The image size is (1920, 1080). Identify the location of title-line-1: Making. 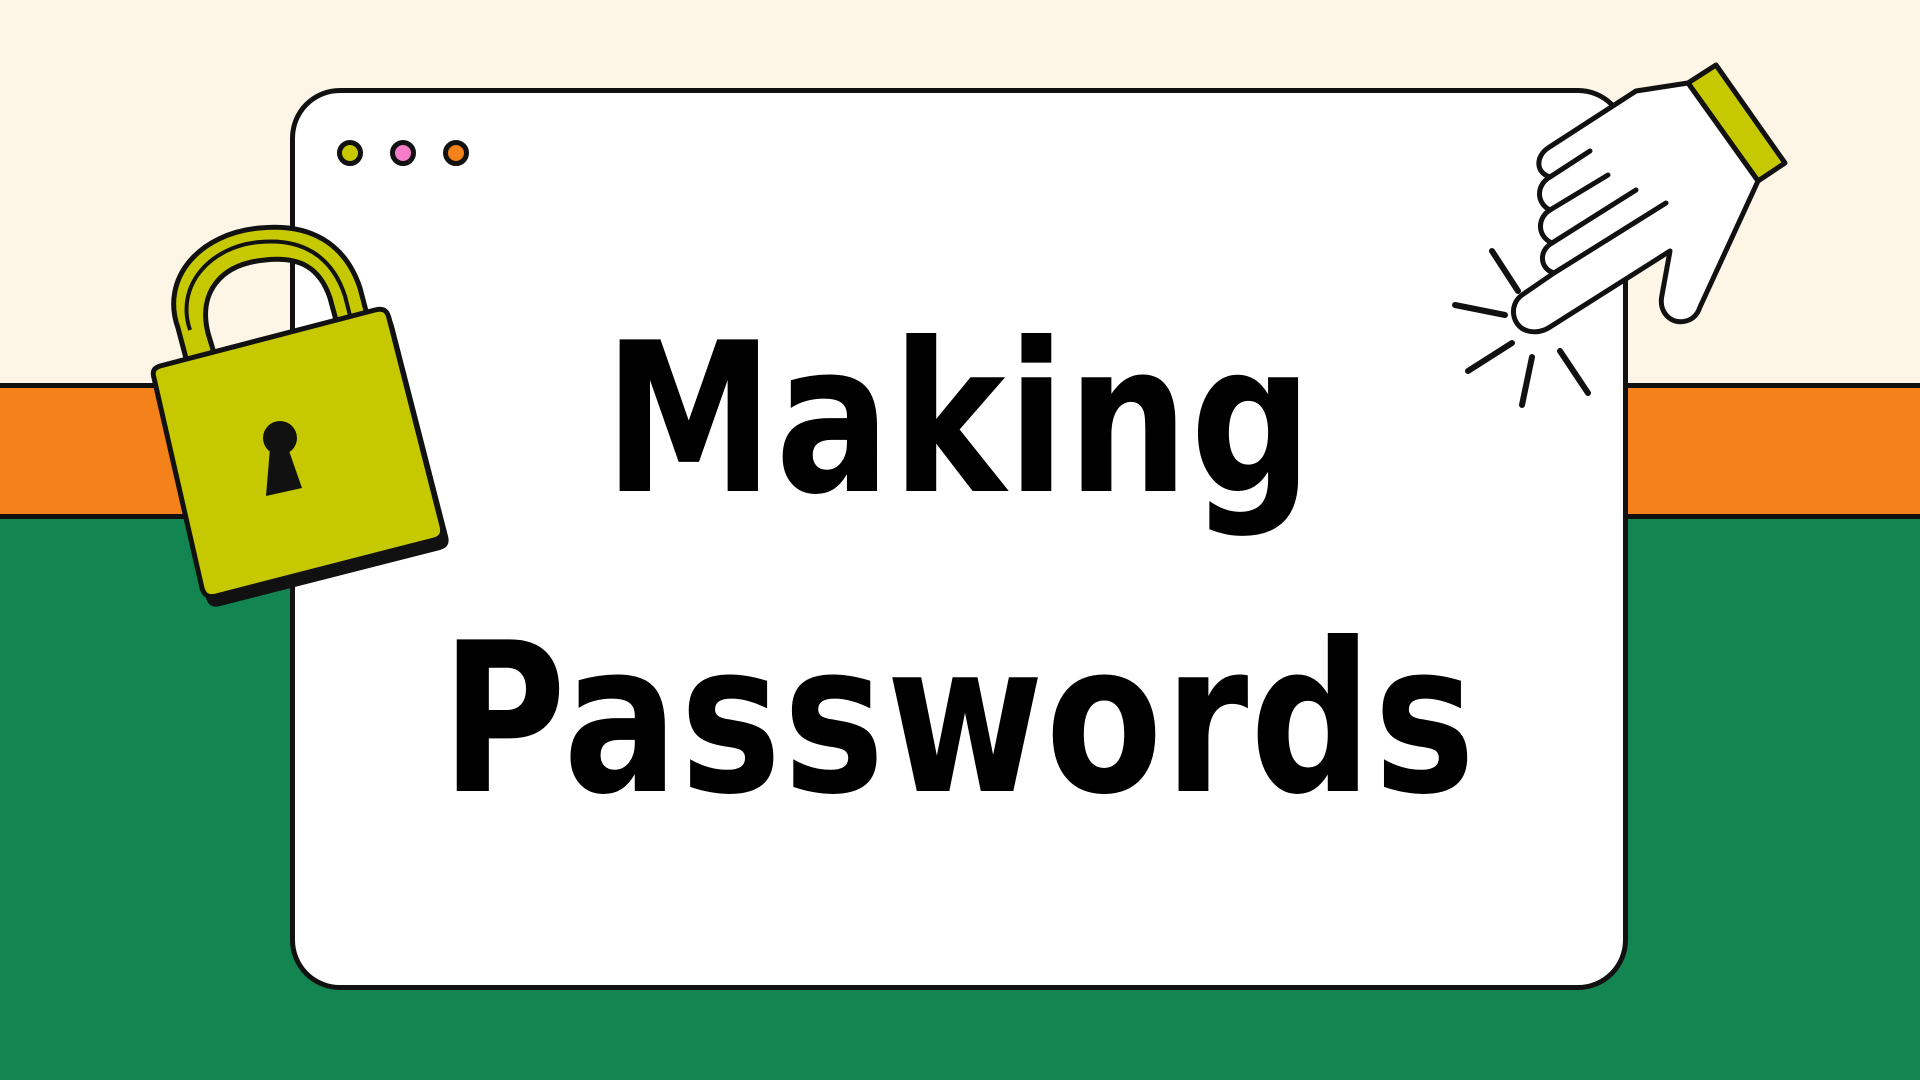
(959, 420).